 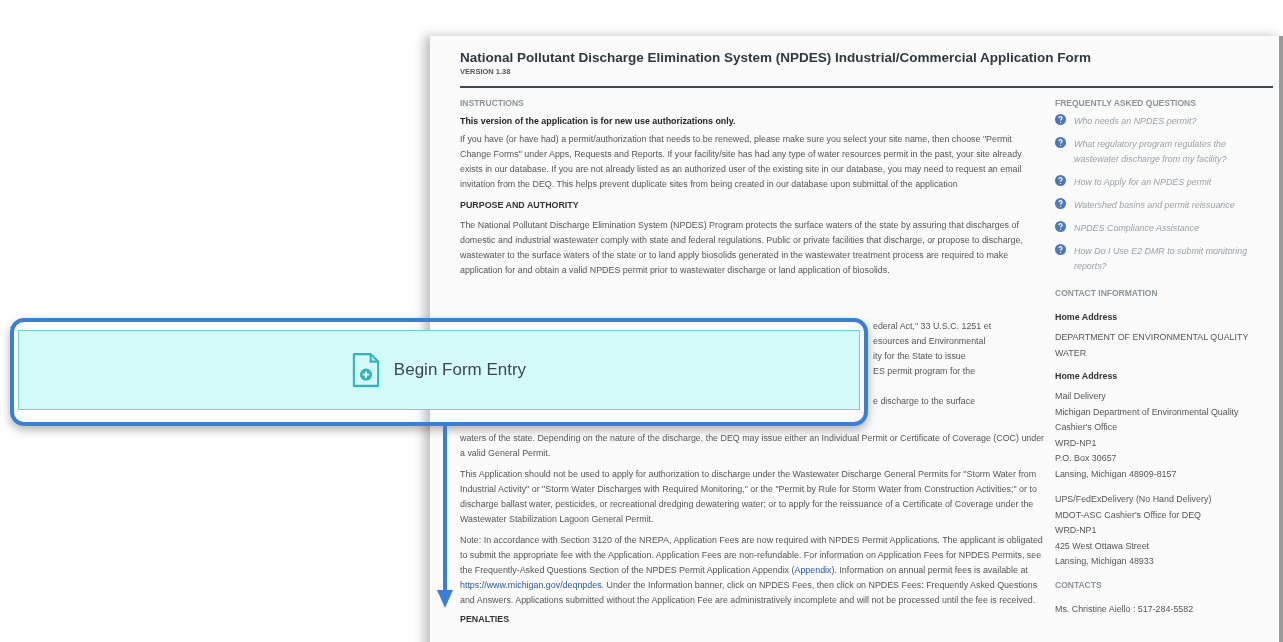 What do you see at coordinates (925, 401) in the screenshot?
I see `partial-text: e discharge to the surface` at bounding box center [925, 401].